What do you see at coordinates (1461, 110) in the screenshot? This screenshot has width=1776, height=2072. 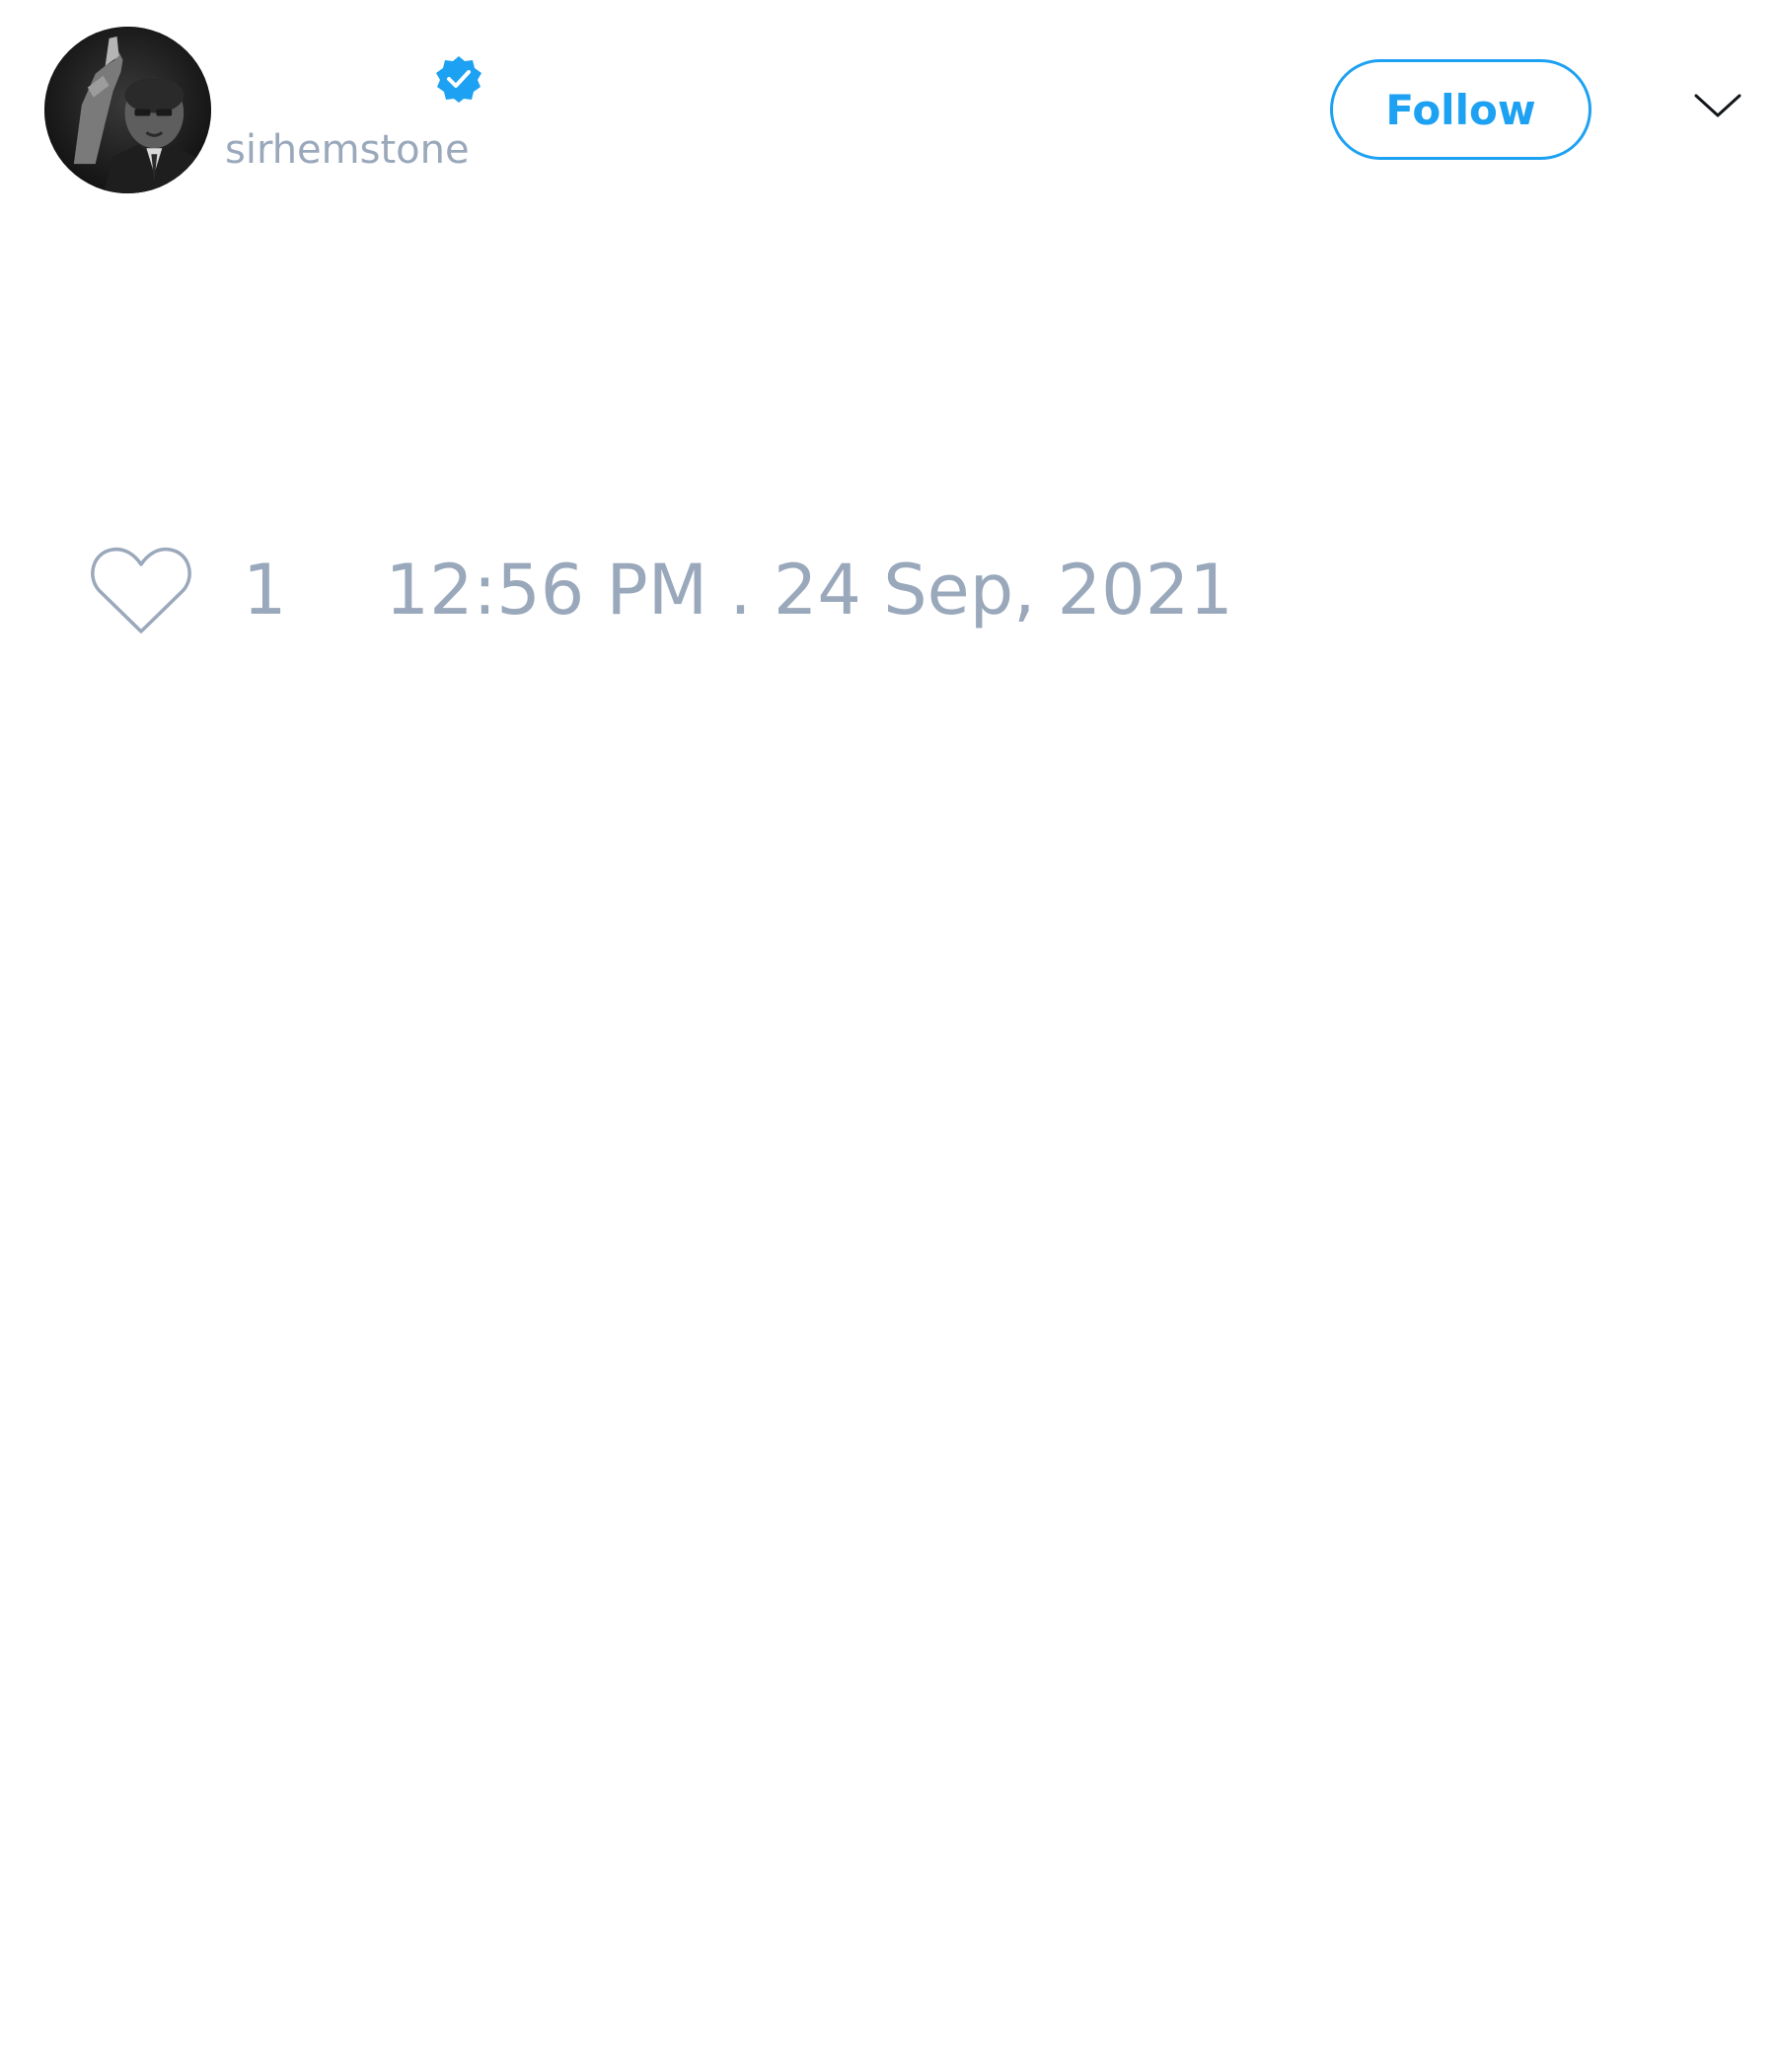 I see `follow-button: Follow` at bounding box center [1461, 110].